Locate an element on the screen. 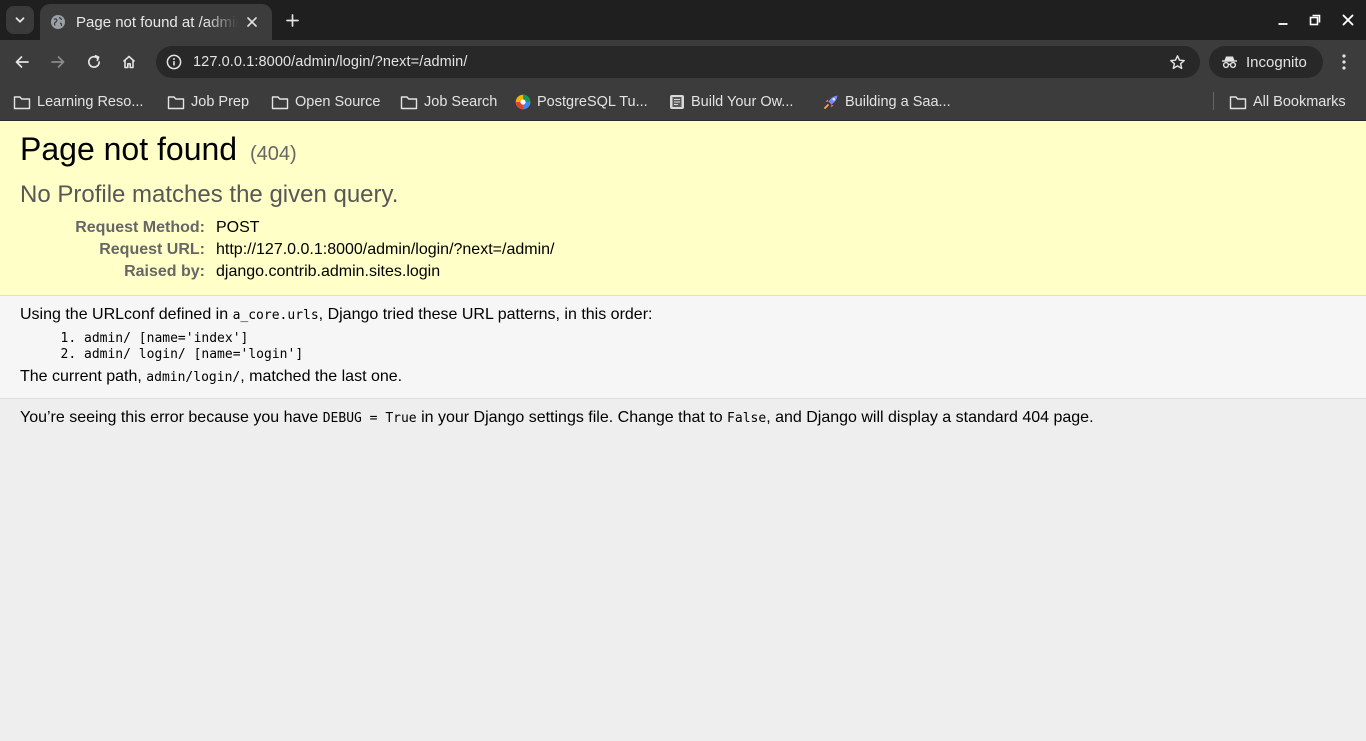  more-vertical-icon is located at coordinates (1344, 62).